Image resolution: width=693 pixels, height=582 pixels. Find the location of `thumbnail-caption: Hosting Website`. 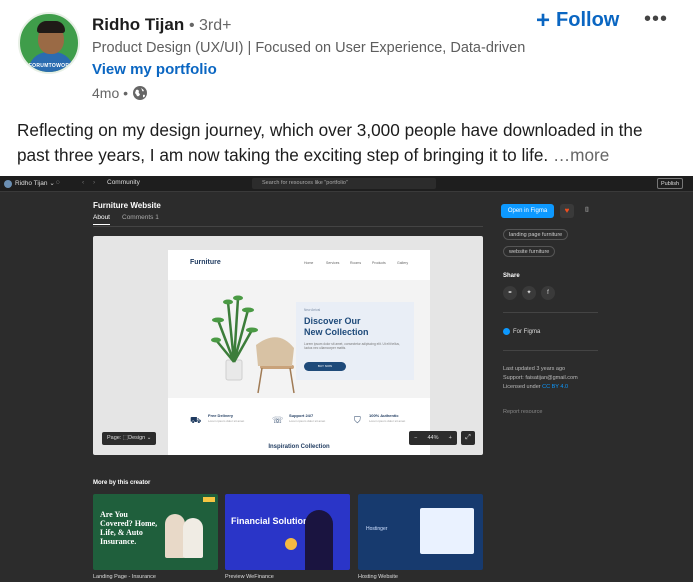

thumbnail-caption: Hosting Website is located at coordinates (378, 577).